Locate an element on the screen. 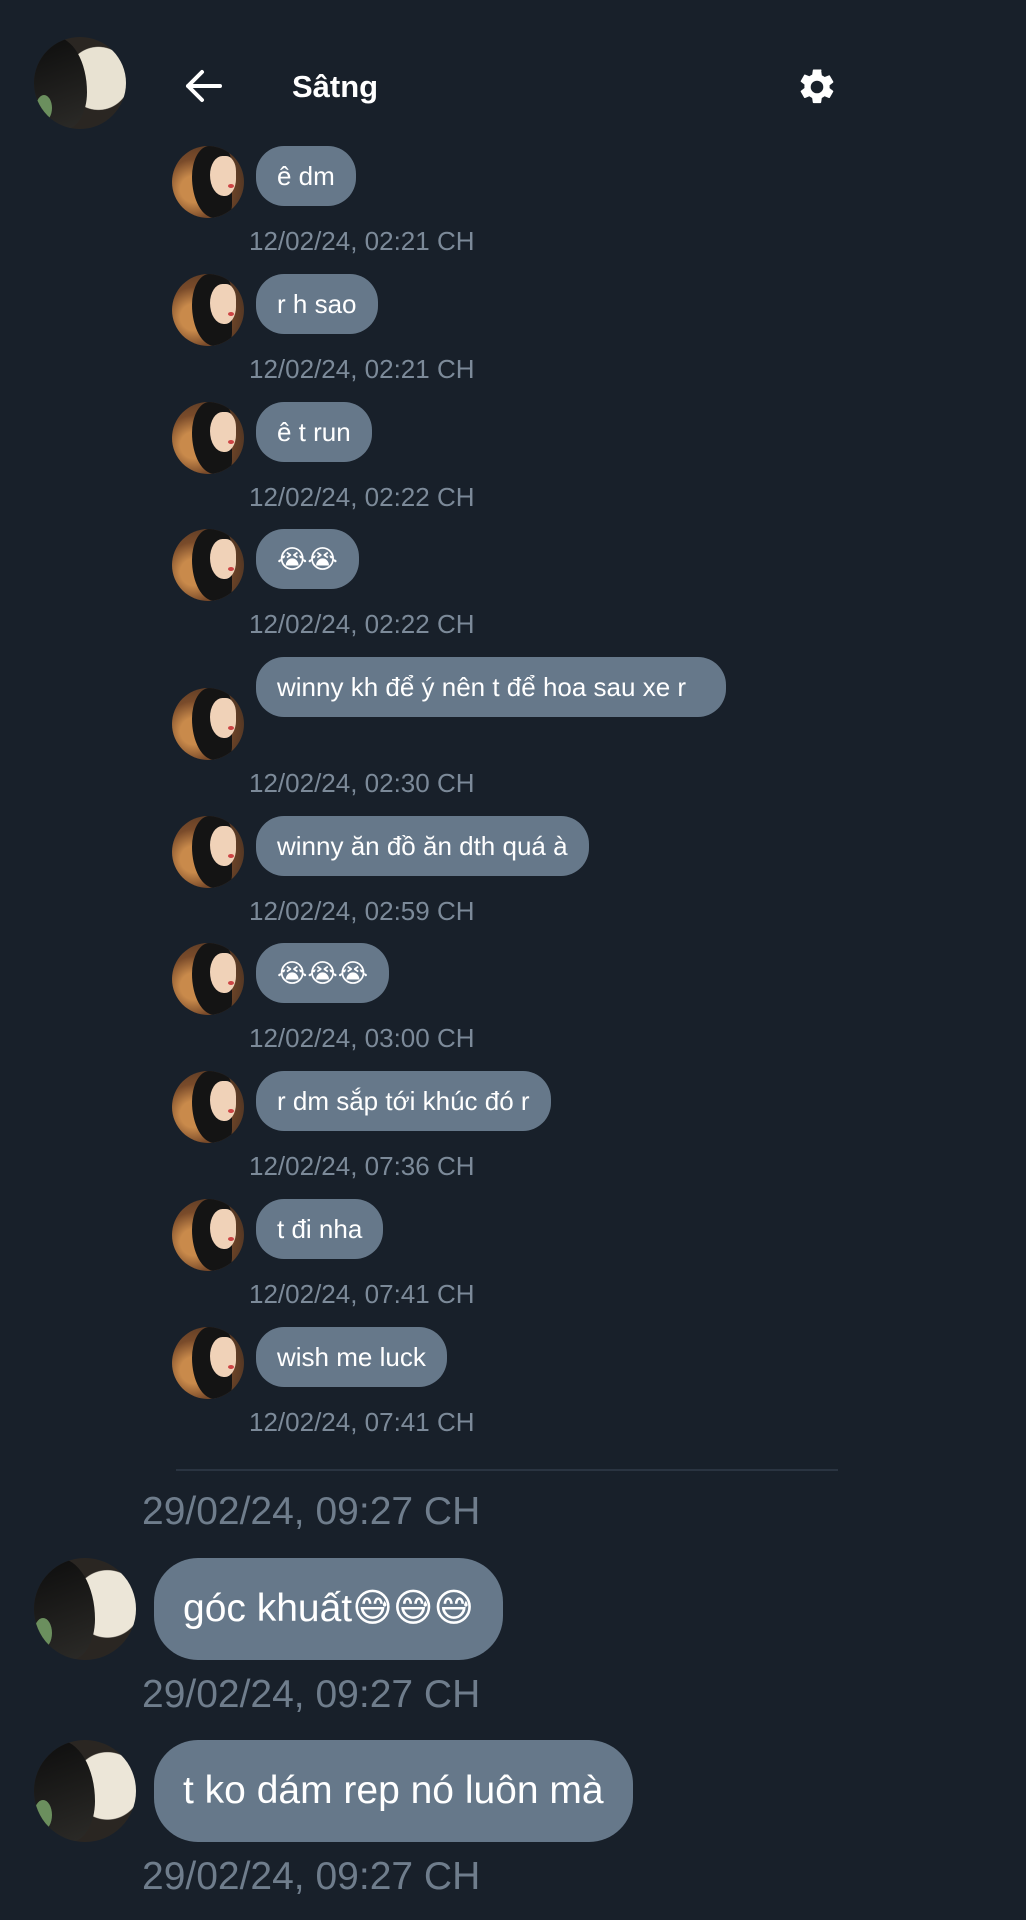 Image resolution: width=1026 pixels, height=1920 pixels. gear-icon is located at coordinates (817, 86).